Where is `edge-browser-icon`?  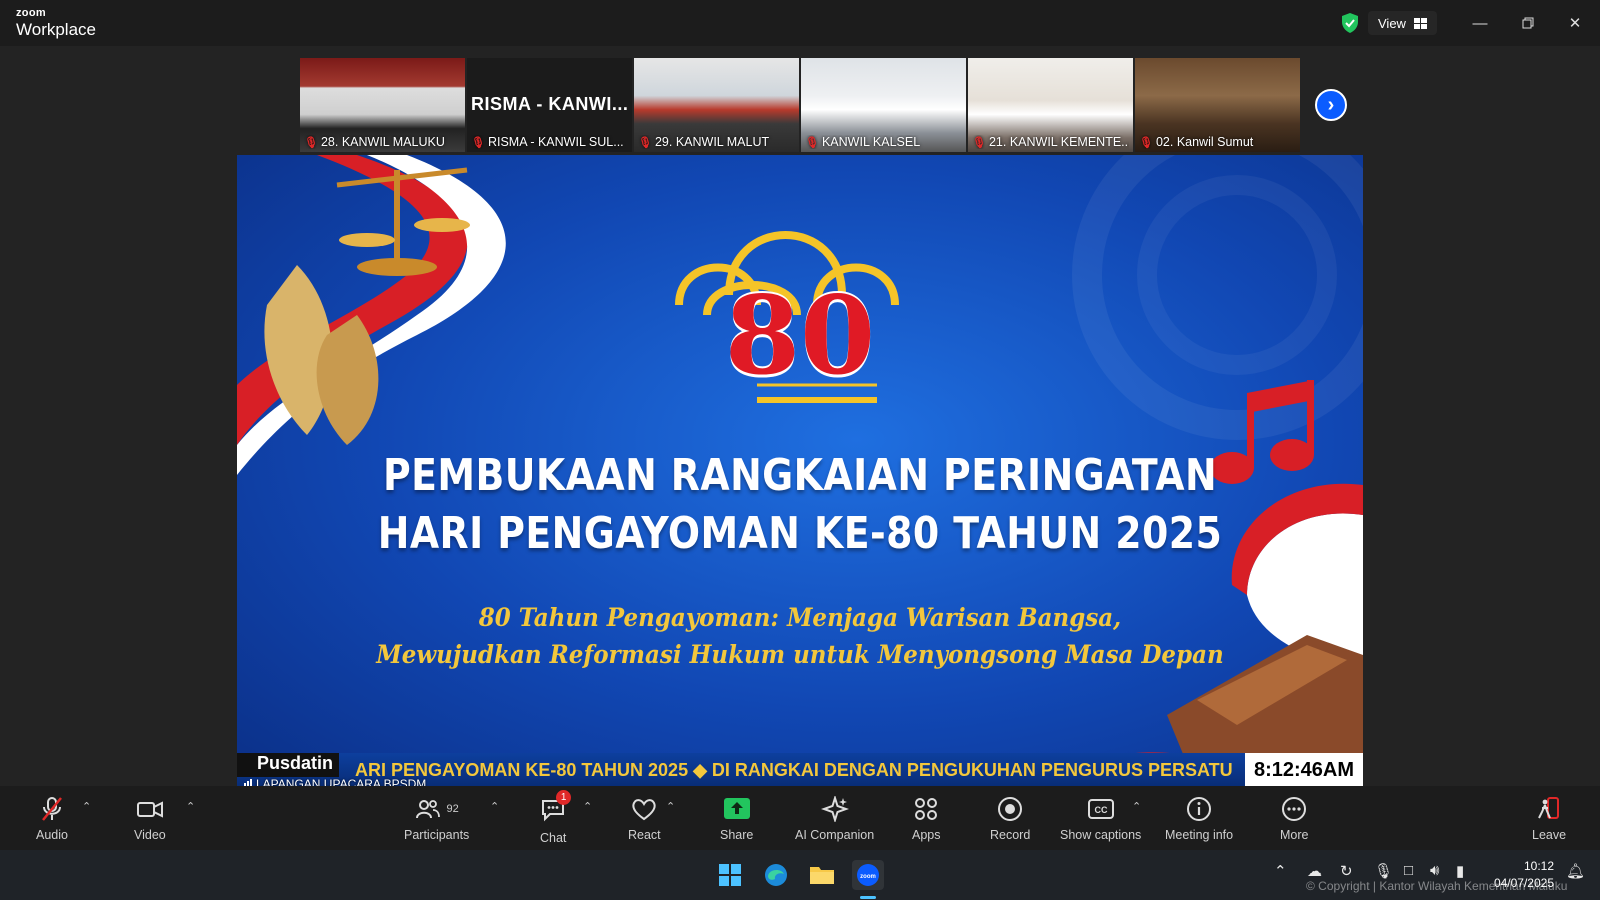
edge-browser-icon is located at coordinates (776, 875).